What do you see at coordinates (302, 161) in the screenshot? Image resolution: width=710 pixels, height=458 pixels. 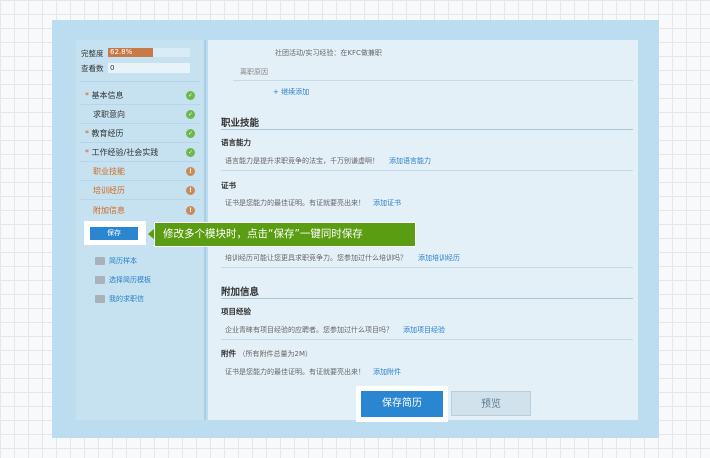 I see `language-desc: 语言能力是提升求职竞争的法宝，千万别谦虚啊！` at bounding box center [302, 161].